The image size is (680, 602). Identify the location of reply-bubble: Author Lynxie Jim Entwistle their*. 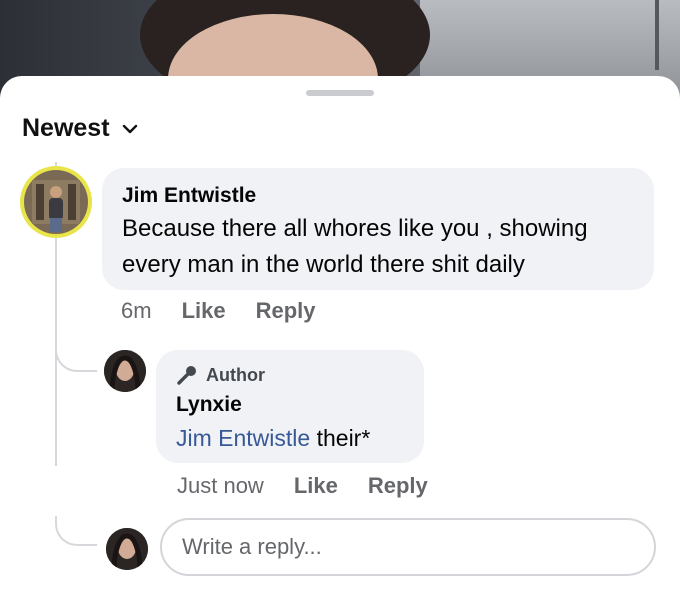
(290, 406).